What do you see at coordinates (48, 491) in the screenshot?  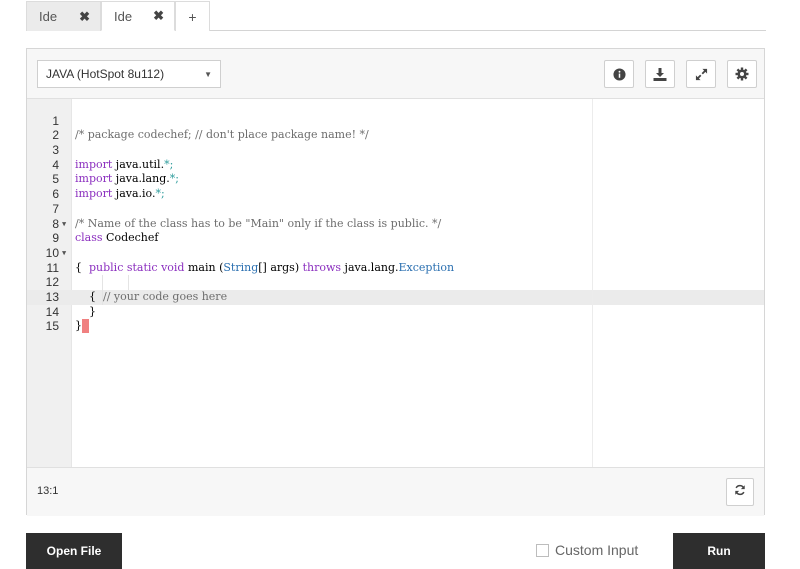 I see `cursor-position: 13:1` at bounding box center [48, 491].